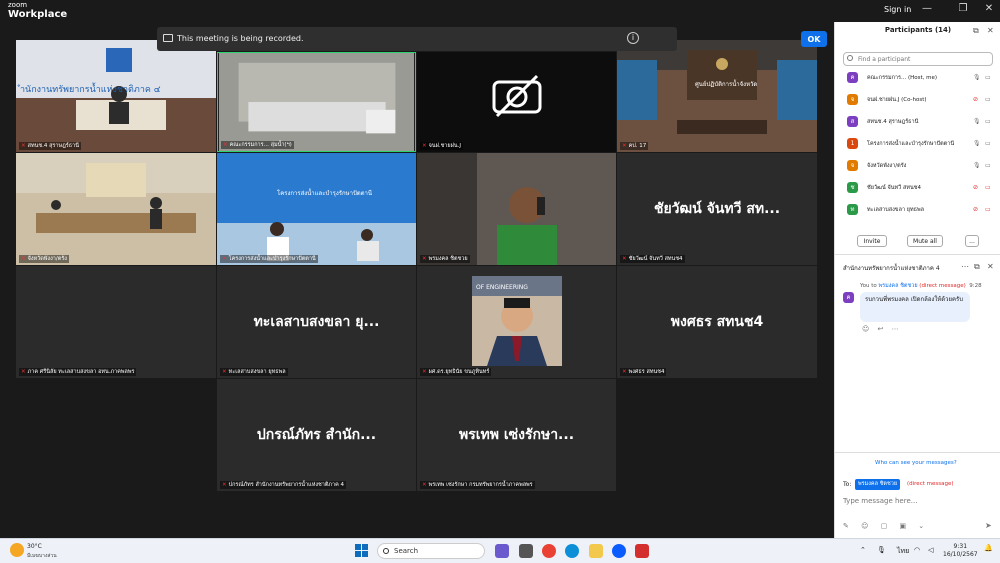 The image size is (1000, 563). I want to click on invite-button: Invite, so click(872, 241).